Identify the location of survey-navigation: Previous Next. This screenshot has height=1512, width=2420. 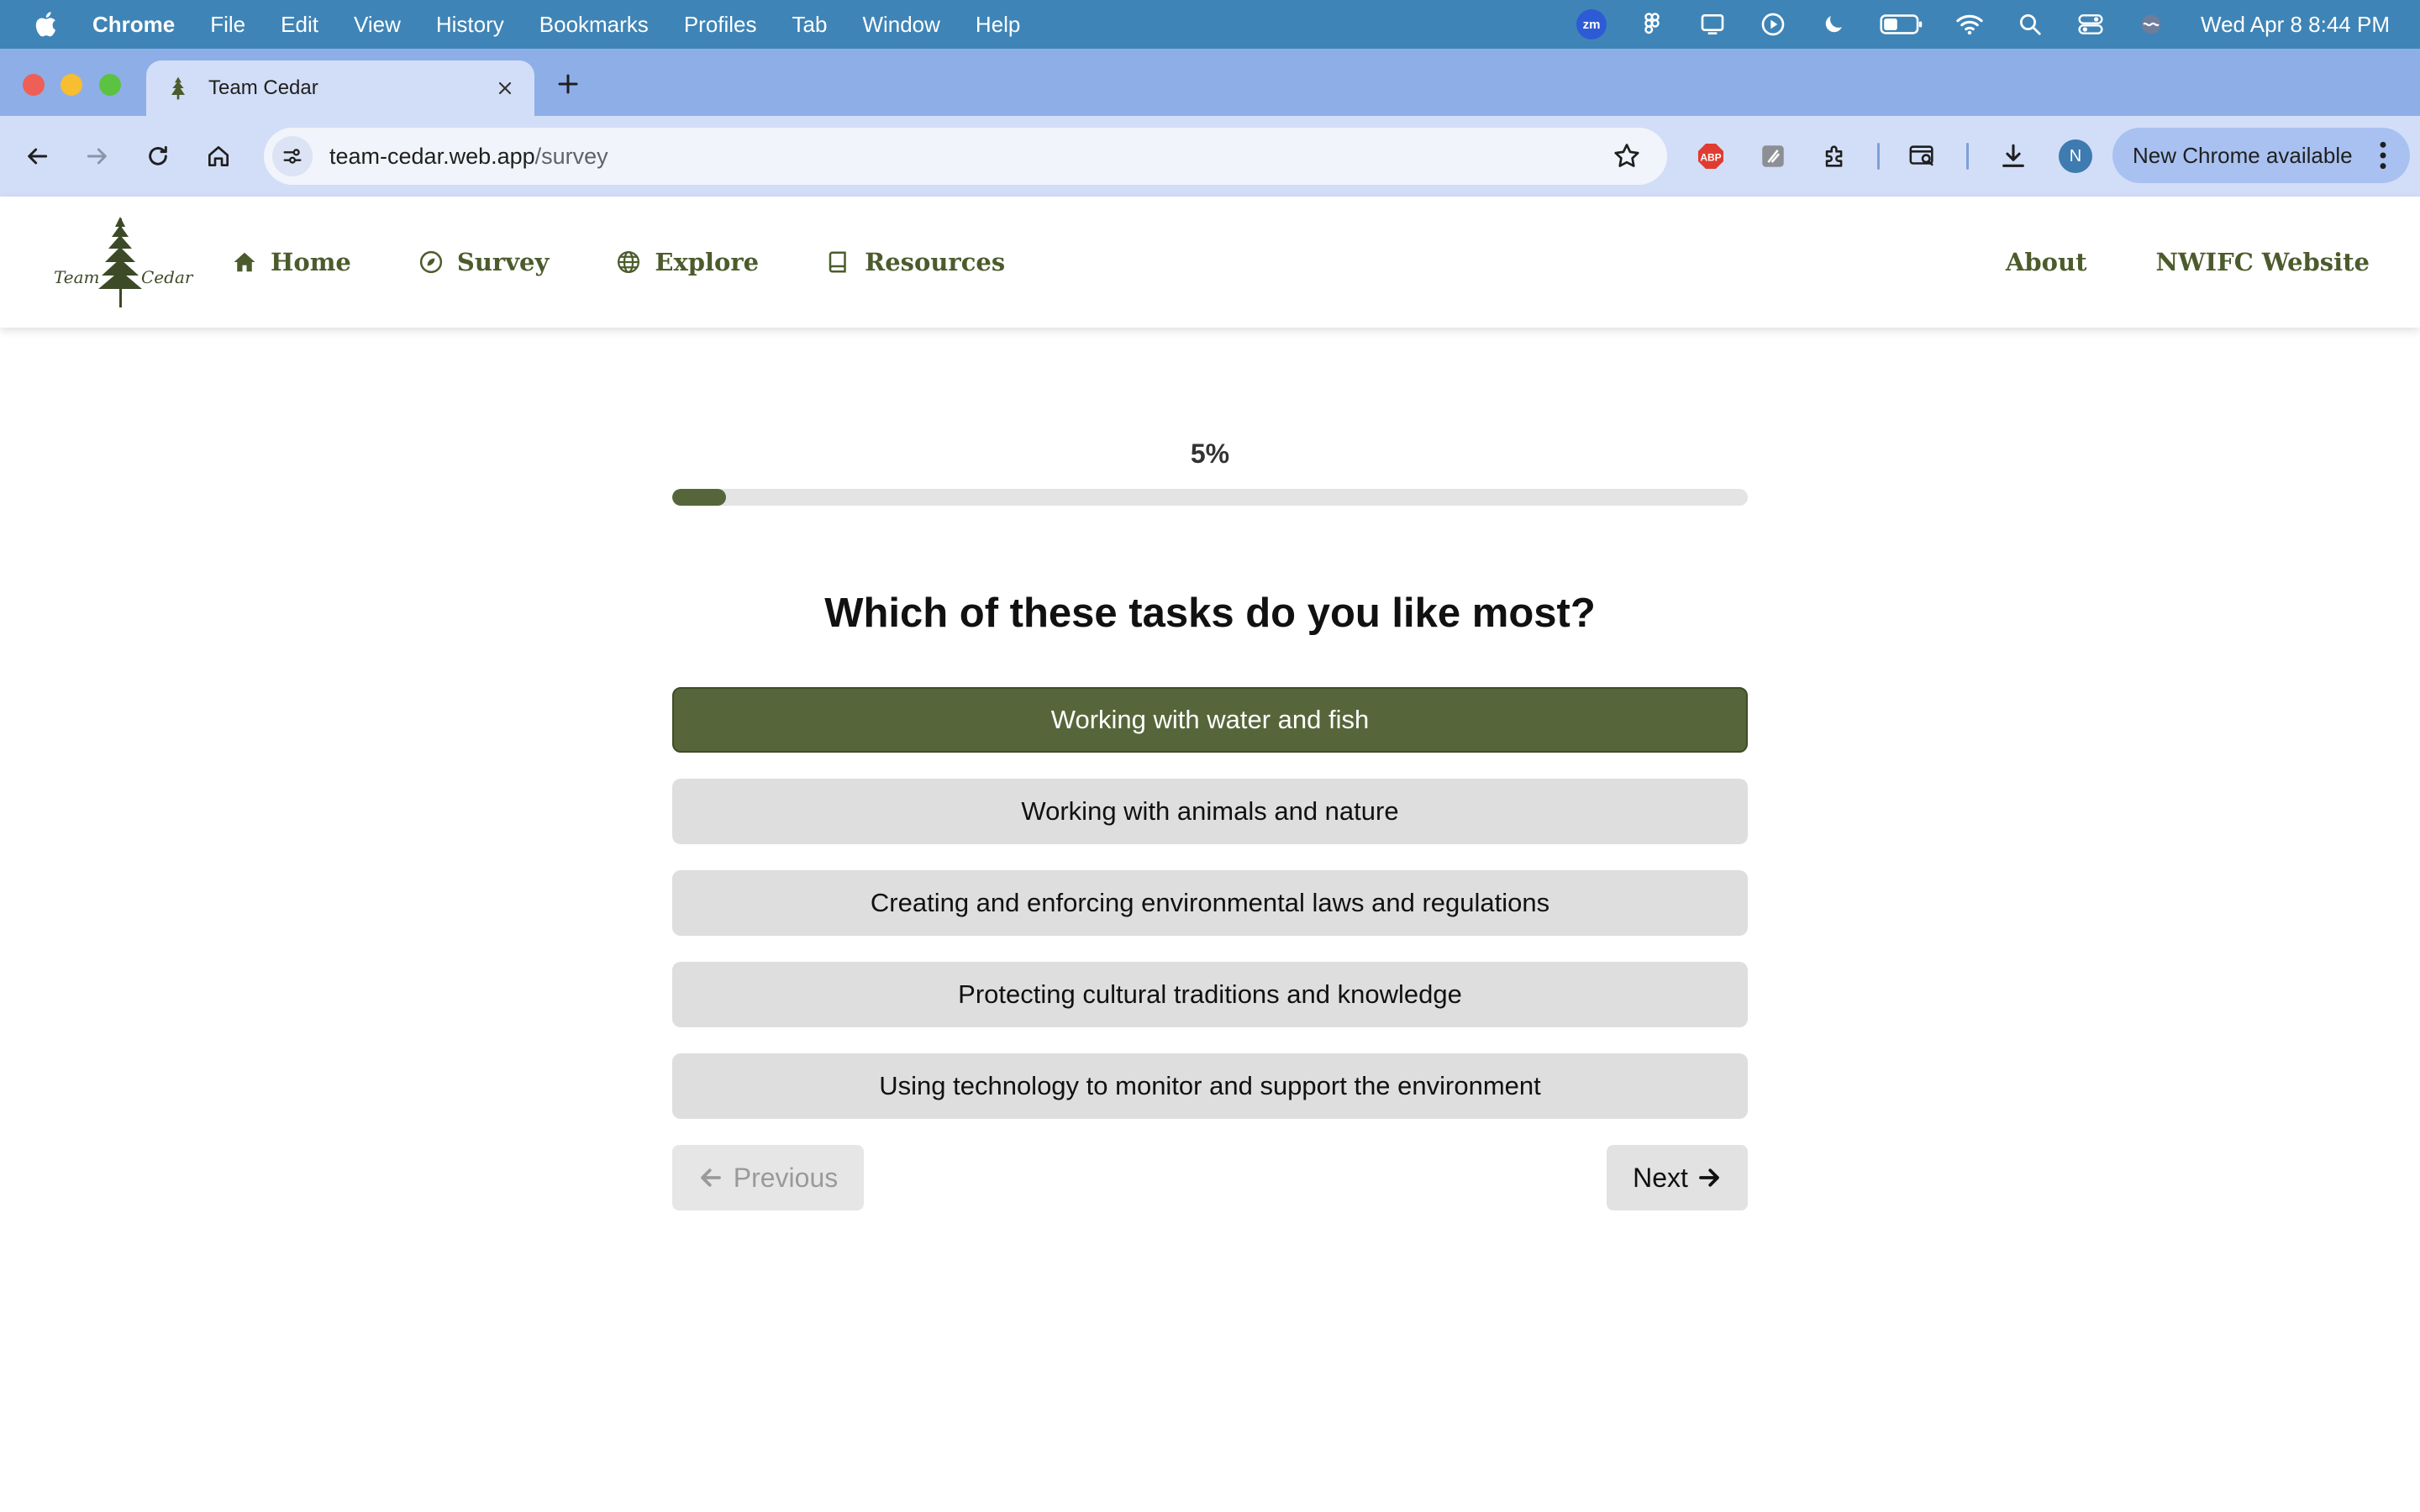
(1210, 1177).